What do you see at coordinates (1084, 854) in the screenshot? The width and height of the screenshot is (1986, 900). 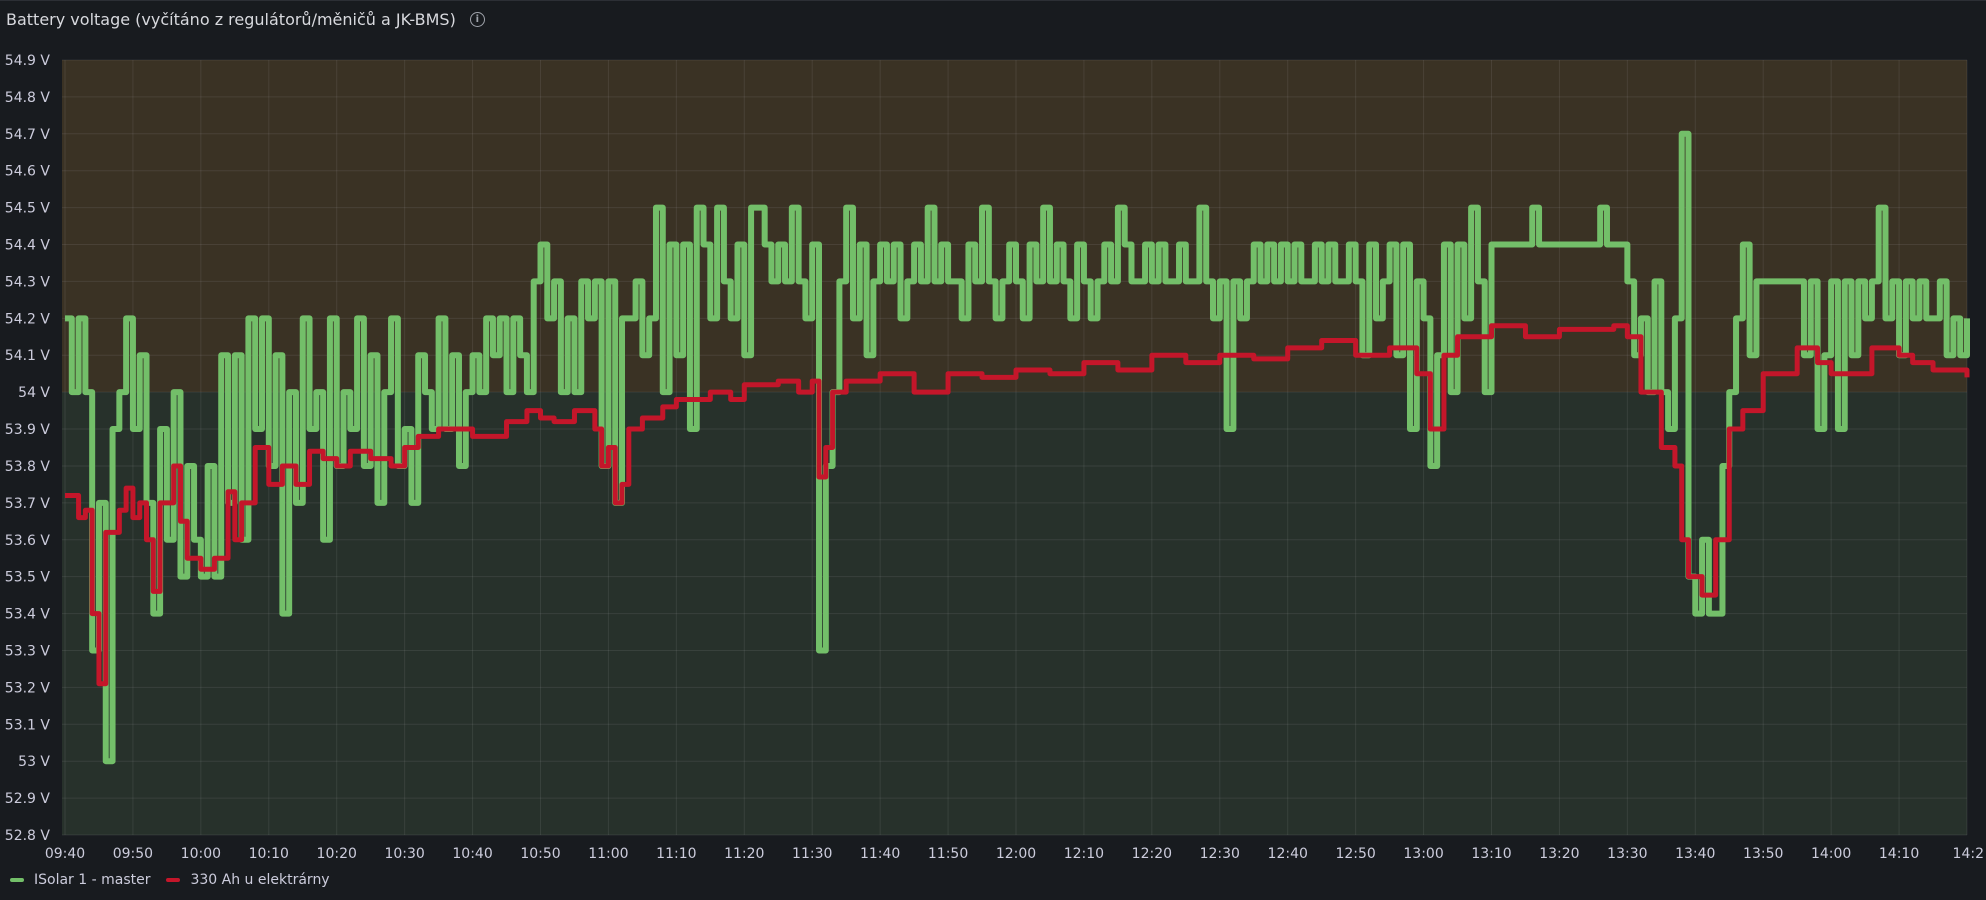 I see `x-tick-label: 12:10` at bounding box center [1084, 854].